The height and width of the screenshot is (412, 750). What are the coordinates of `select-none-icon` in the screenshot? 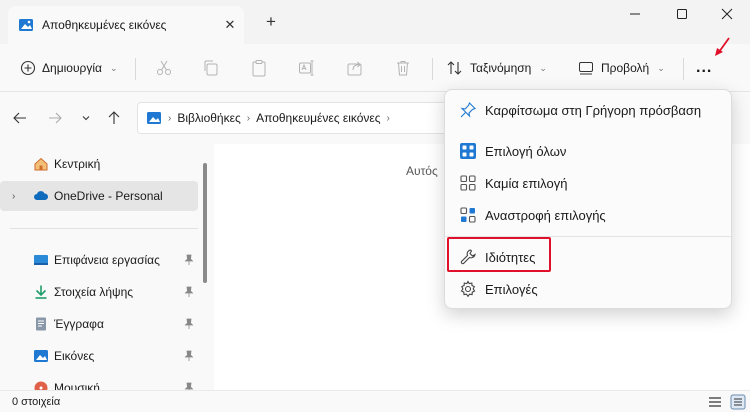 It's located at (468, 183).